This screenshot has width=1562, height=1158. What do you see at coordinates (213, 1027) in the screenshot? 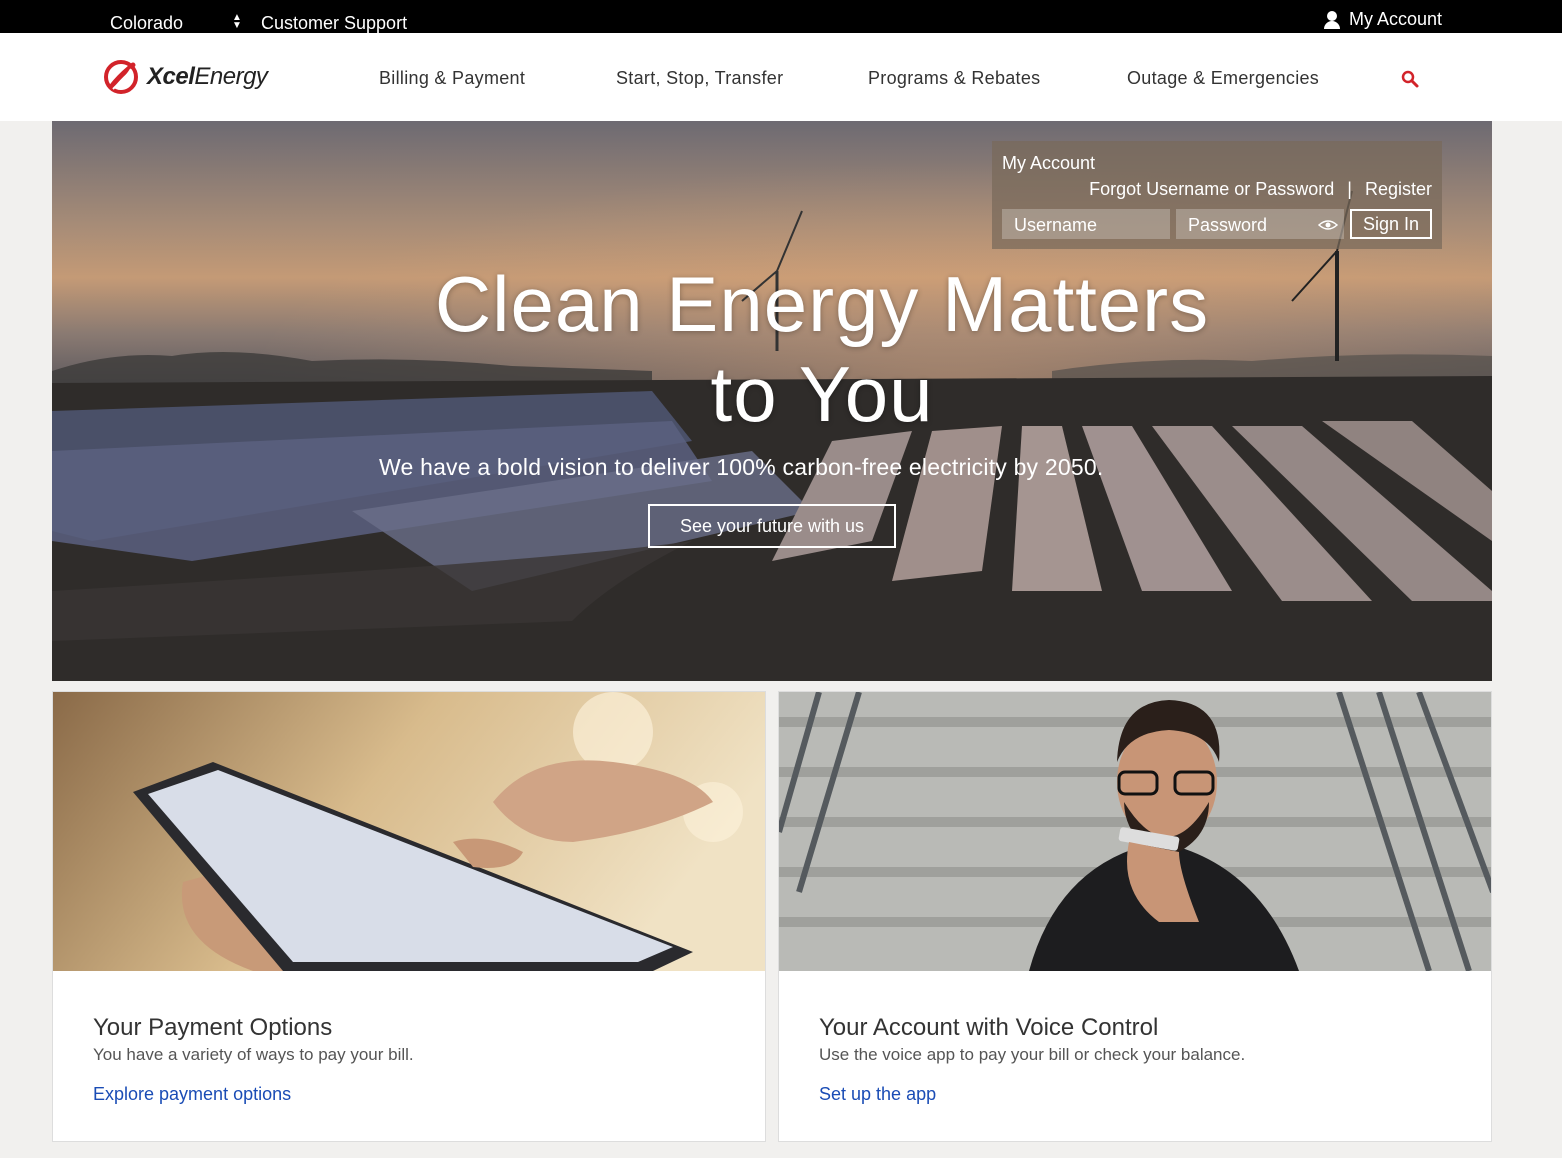
I see `card-title: Your Payment Options` at bounding box center [213, 1027].